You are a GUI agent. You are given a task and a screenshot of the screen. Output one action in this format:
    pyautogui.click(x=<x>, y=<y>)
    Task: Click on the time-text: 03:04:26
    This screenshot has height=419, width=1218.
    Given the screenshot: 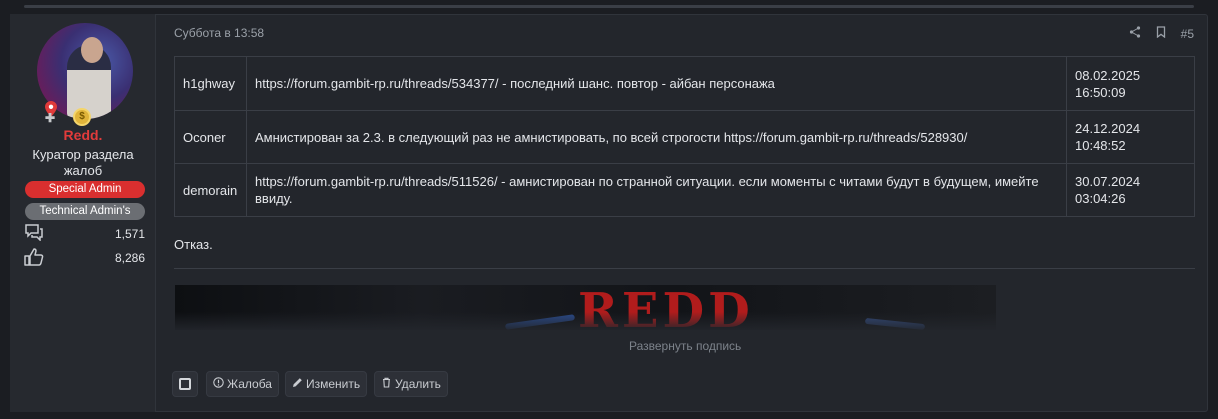 What is the action you would take?
    pyautogui.click(x=1100, y=198)
    